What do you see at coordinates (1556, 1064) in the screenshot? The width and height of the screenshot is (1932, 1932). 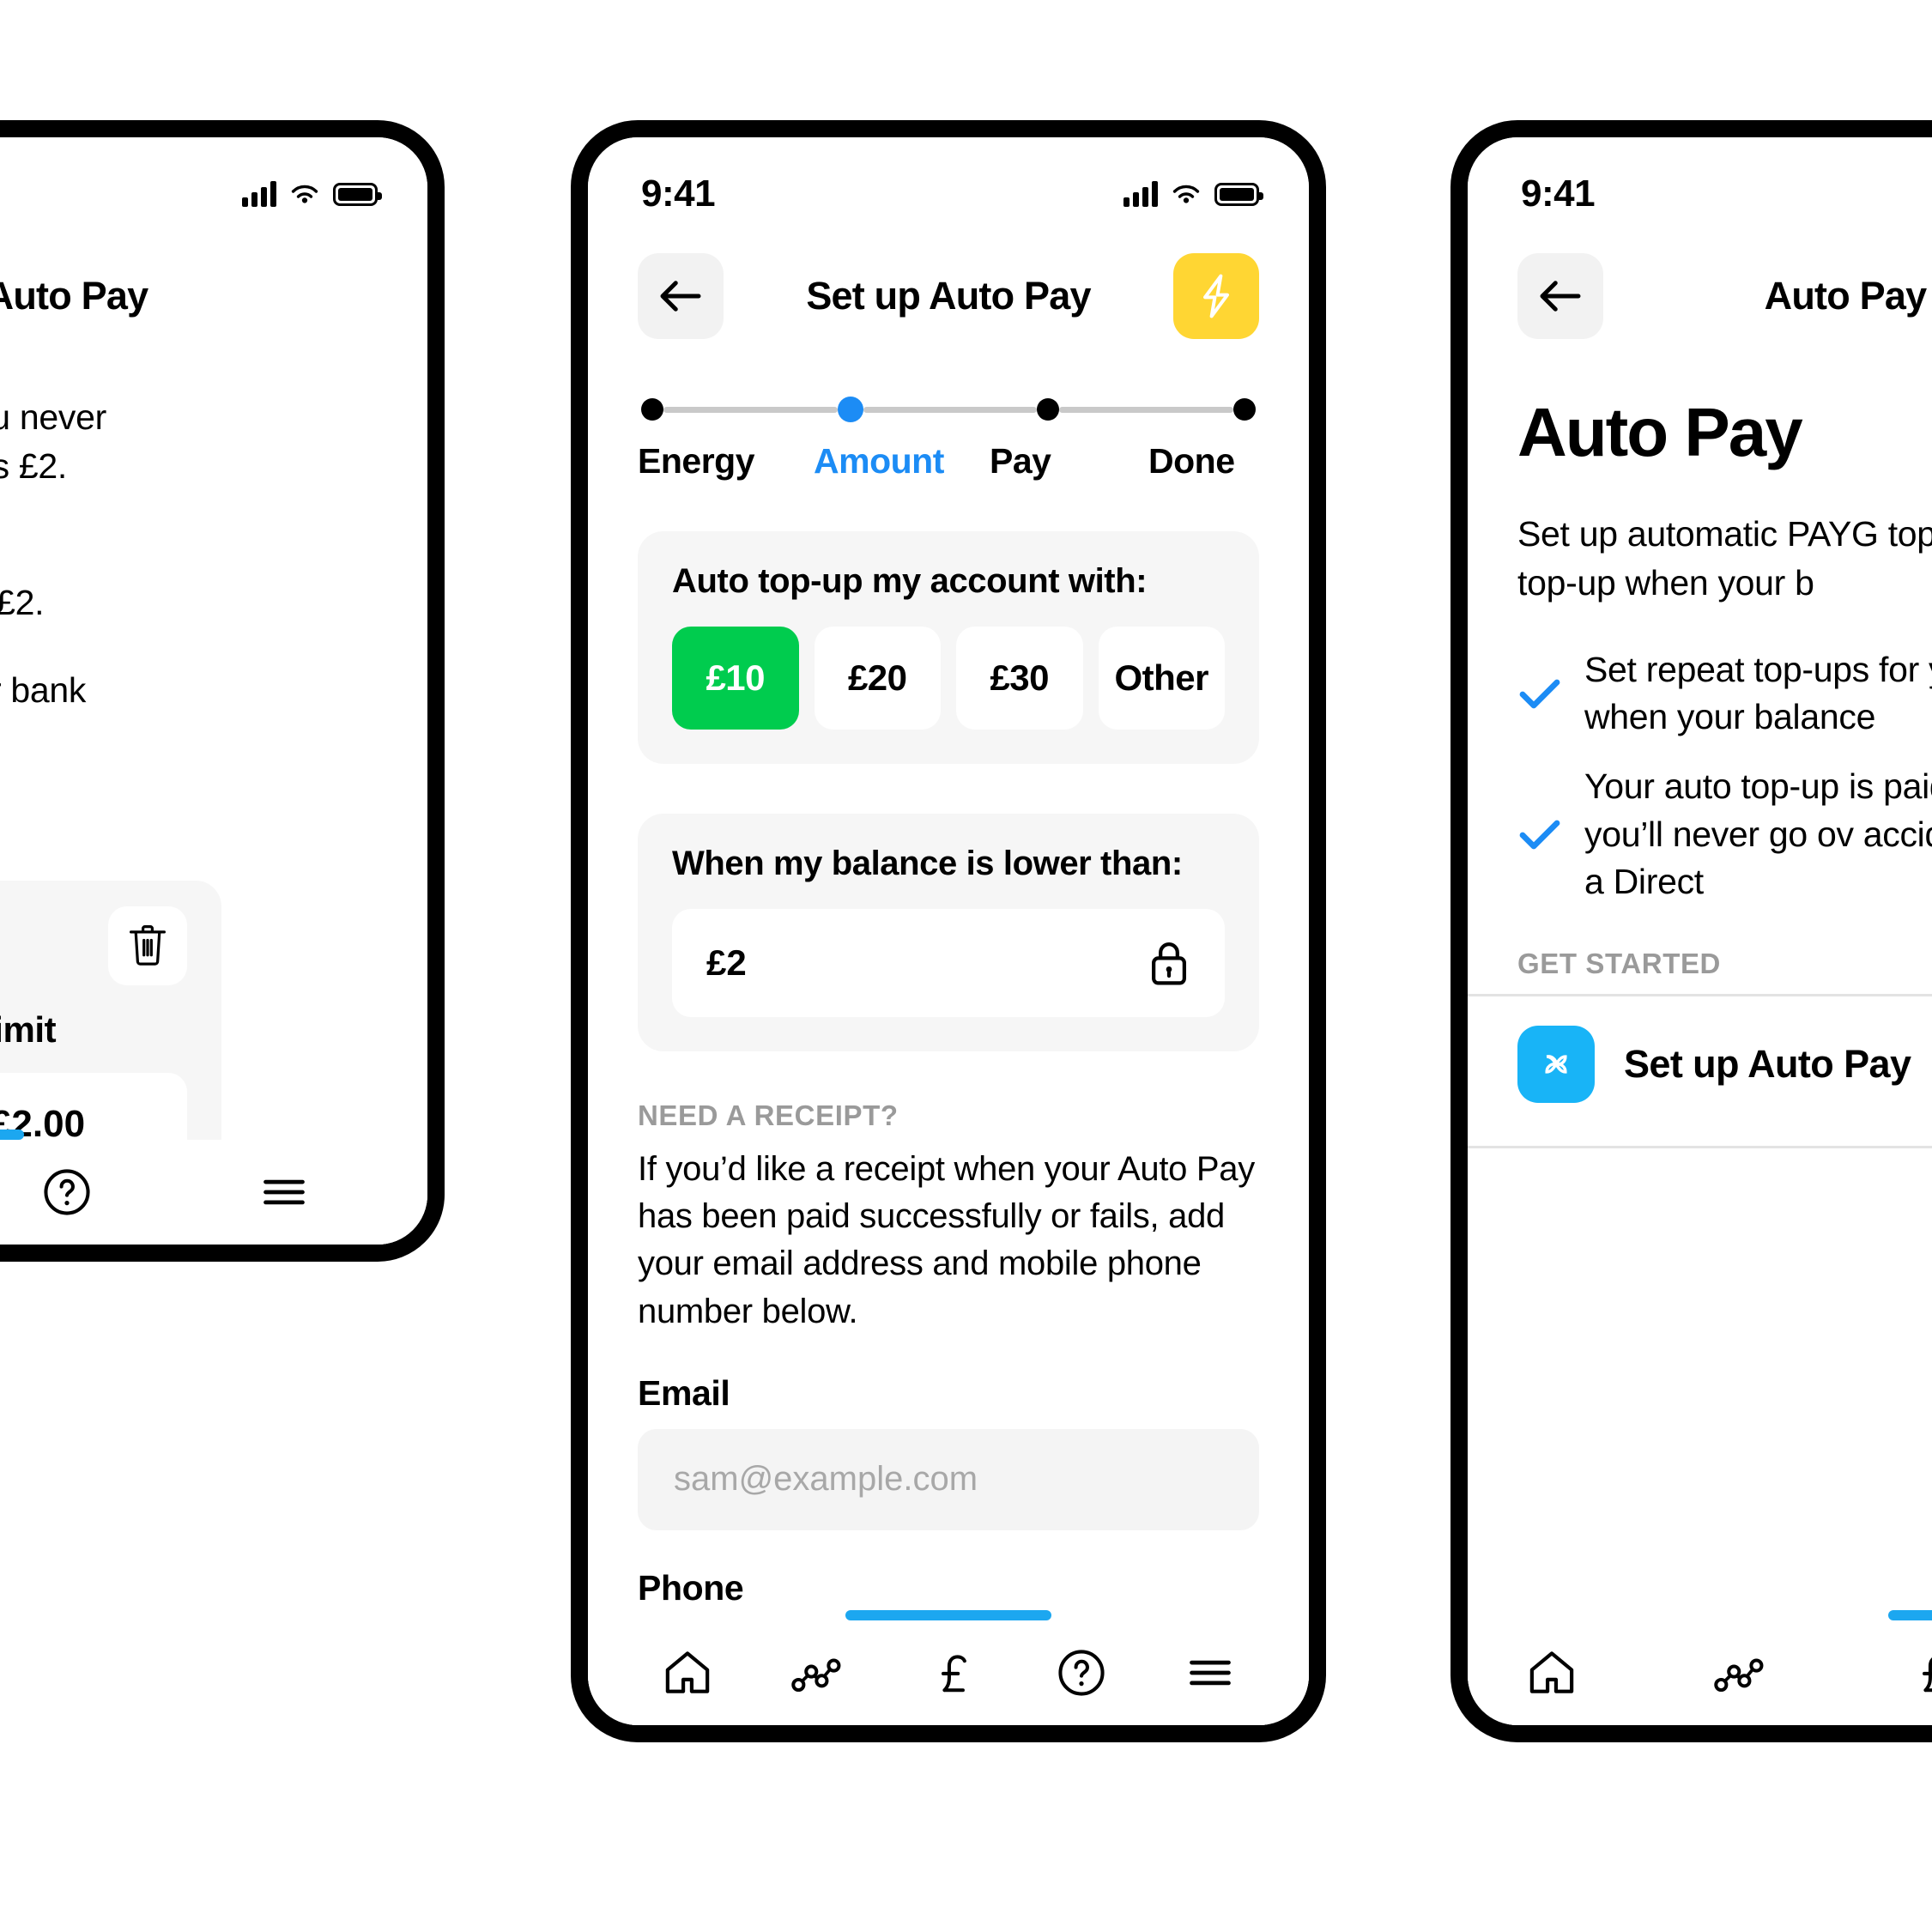 I see `auto-pay-tile` at bounding box center [1556, 1064].